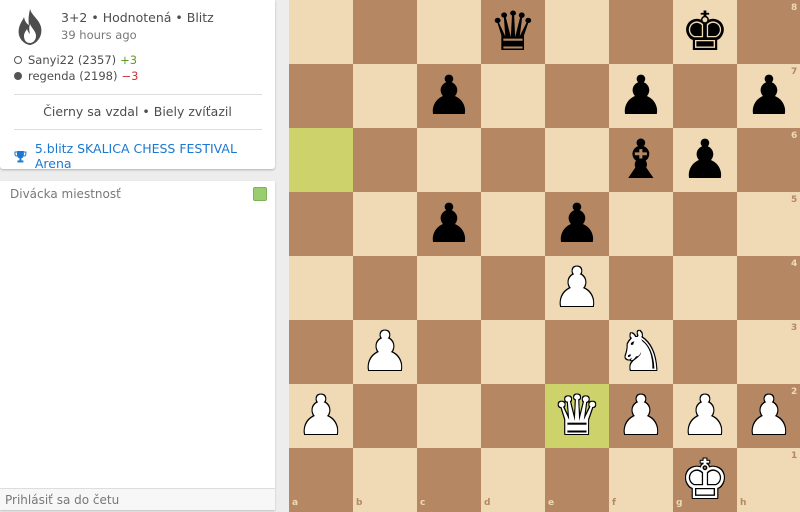 The width and height of the screenshot is (800, 512). What do you see at coordinates (321, 160) in the screenshot?
I see `square-a6` at bounding box center [321, 160].